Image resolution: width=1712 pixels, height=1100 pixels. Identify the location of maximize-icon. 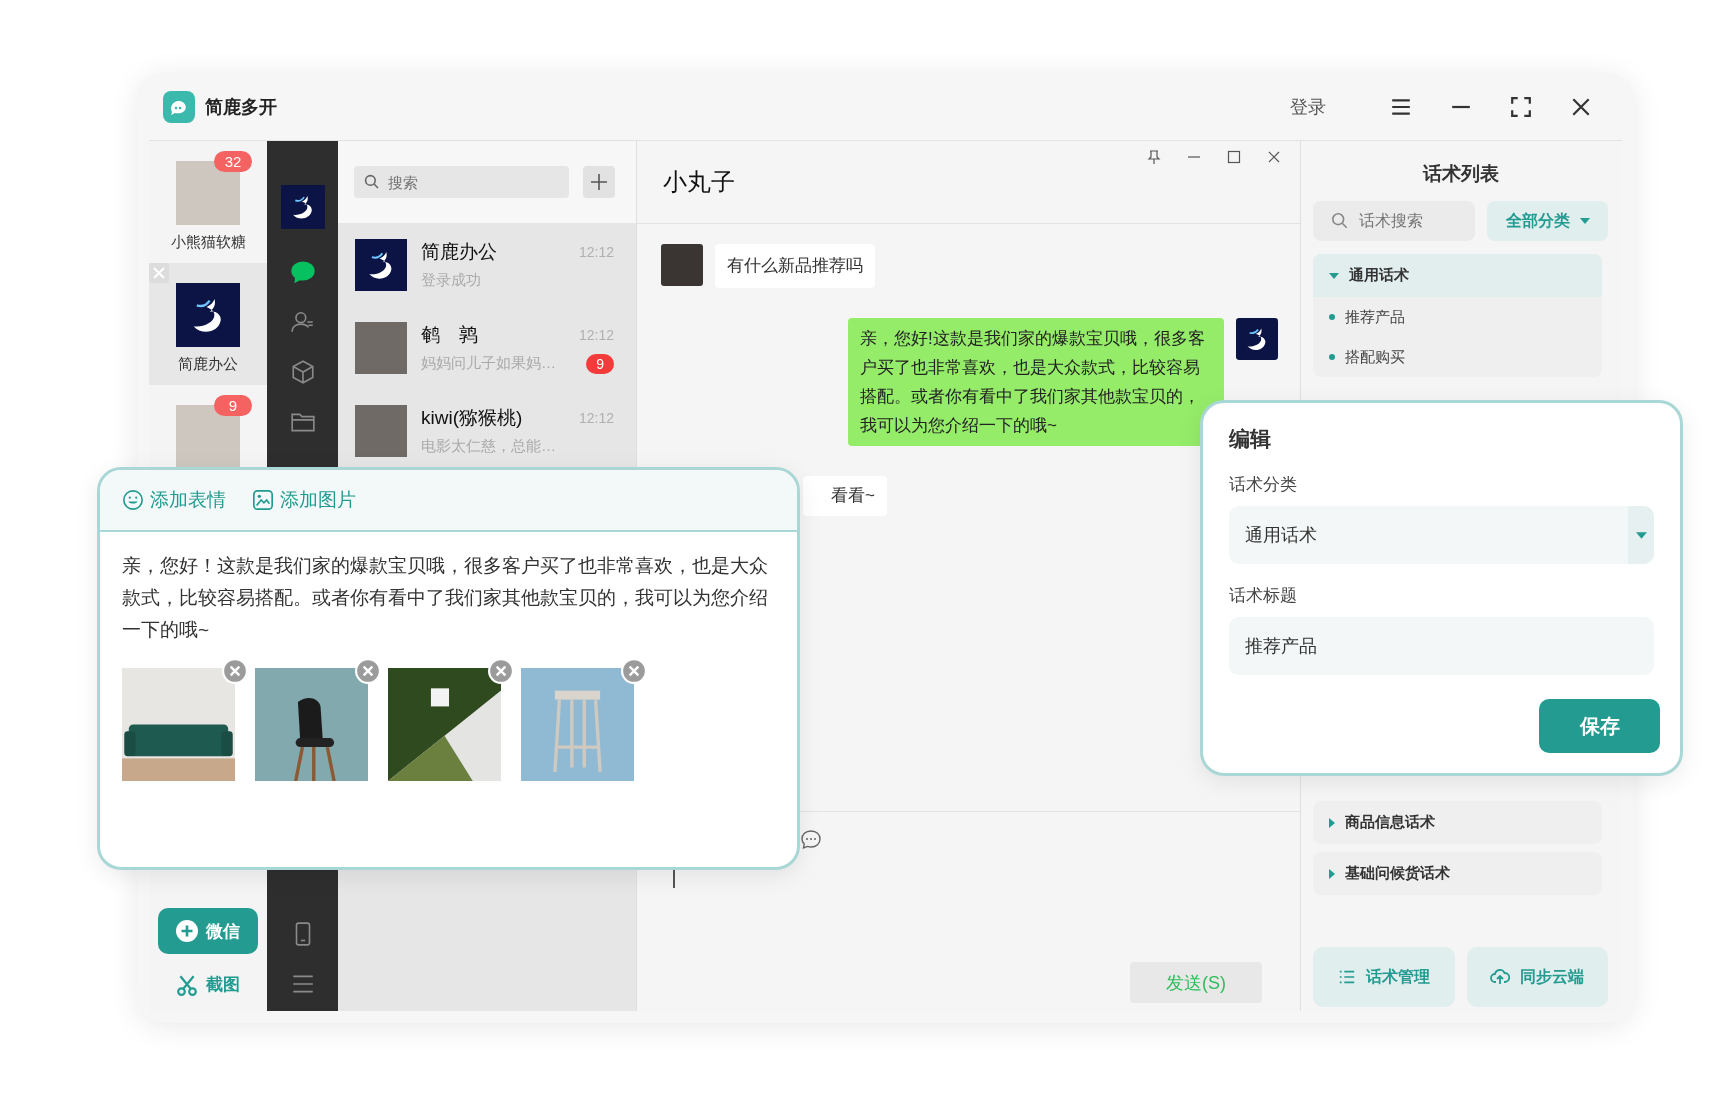
(1234, 157).